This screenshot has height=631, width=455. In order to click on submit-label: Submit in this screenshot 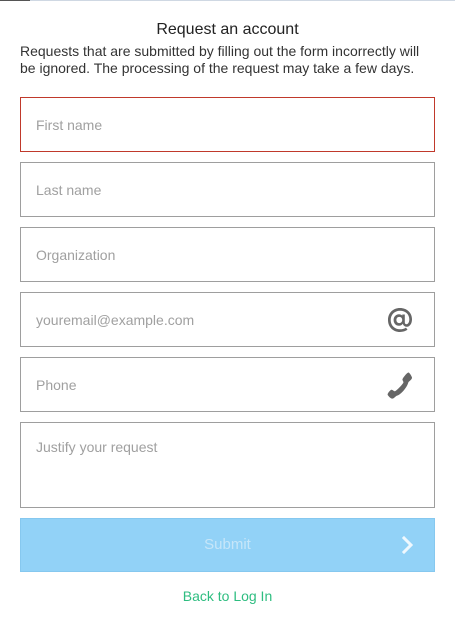, I will do `click(227, 544)`.